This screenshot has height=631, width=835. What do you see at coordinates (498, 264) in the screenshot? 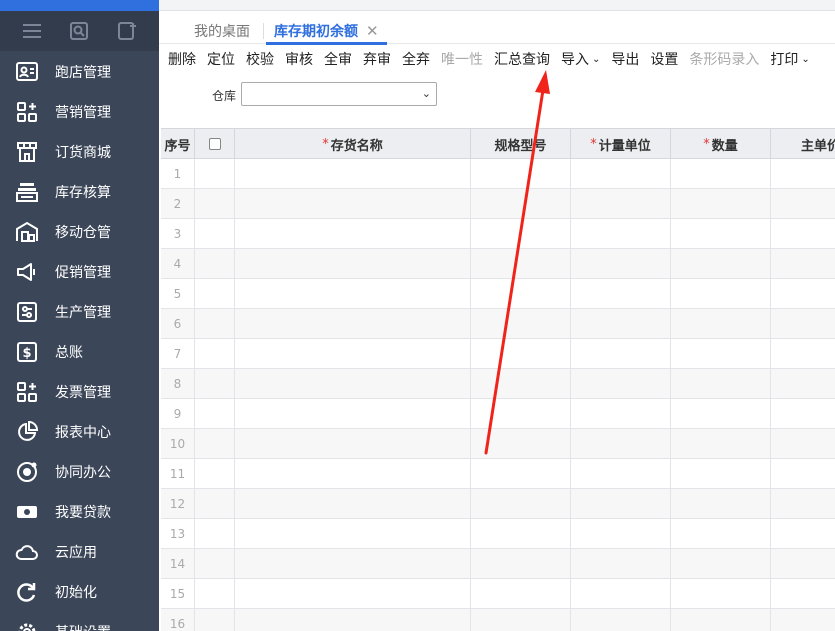
I see `table-row: 4` at bounding box center [498, 264].